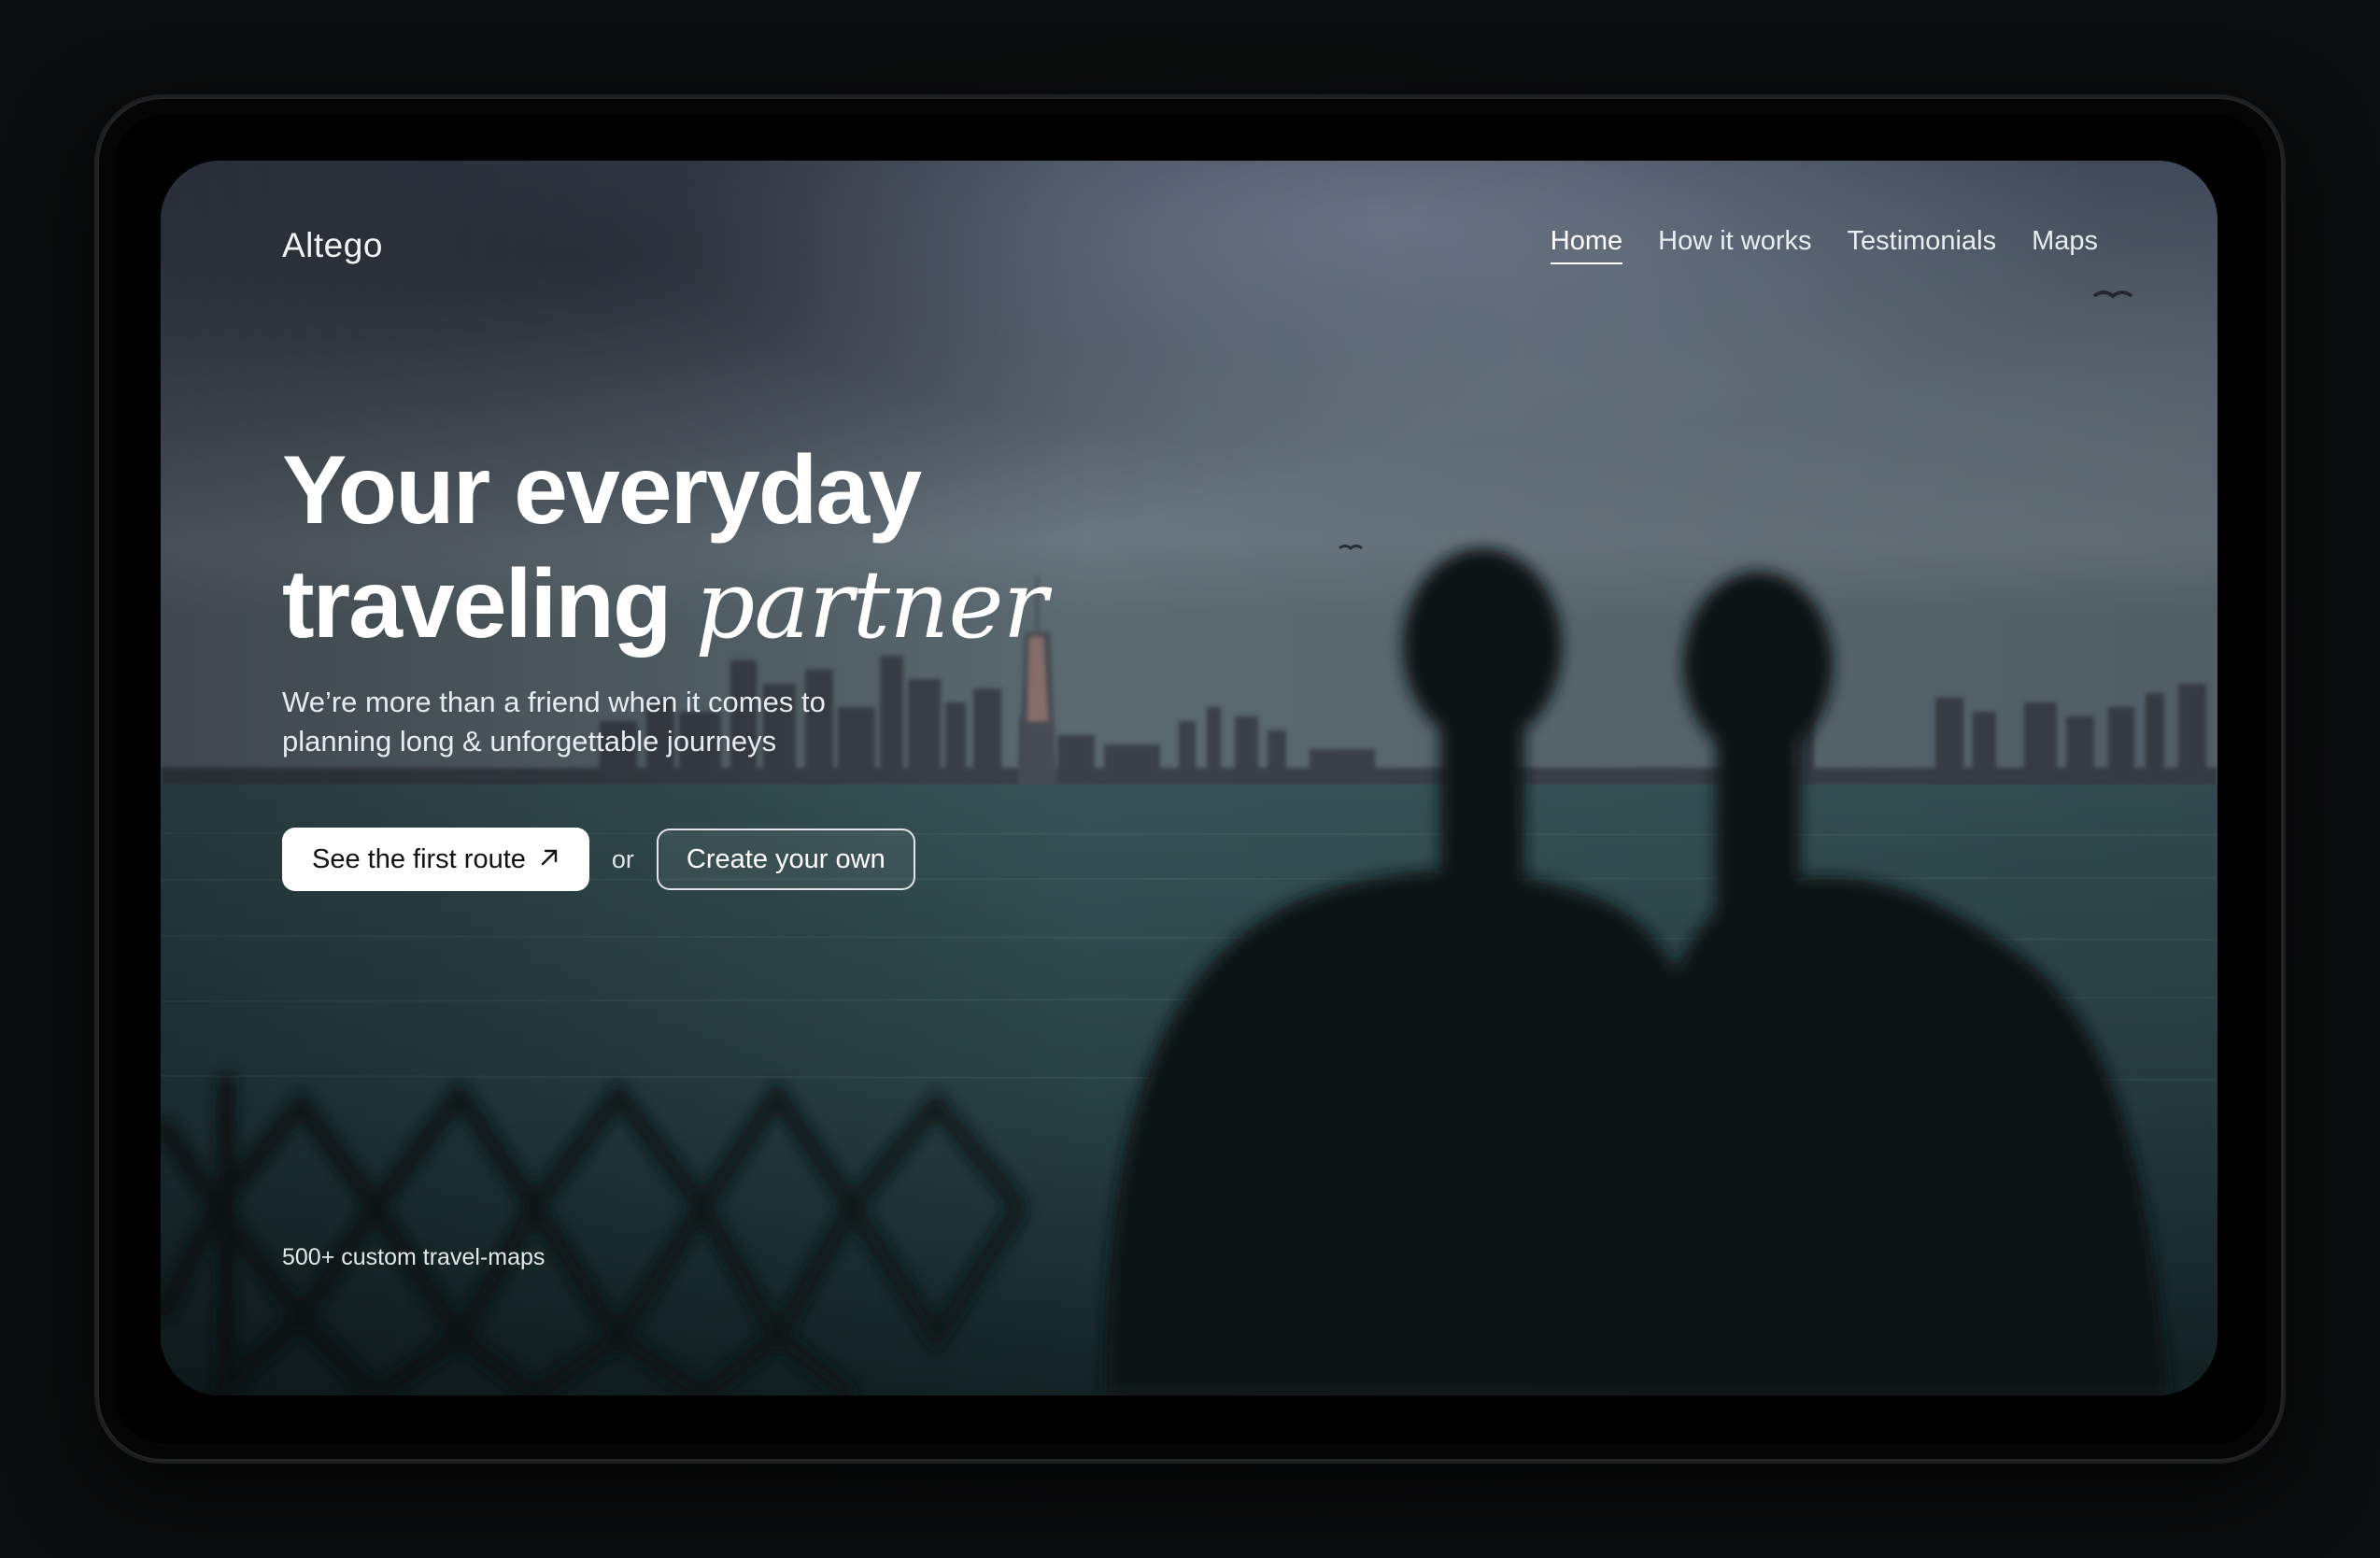 The width and height of the screenshot is (2380, 1558). What do you see at coordinates (598, 859) in the screenshot?
I see `cta-row: See the first route or Create your own` at bounding box center [598, 859].